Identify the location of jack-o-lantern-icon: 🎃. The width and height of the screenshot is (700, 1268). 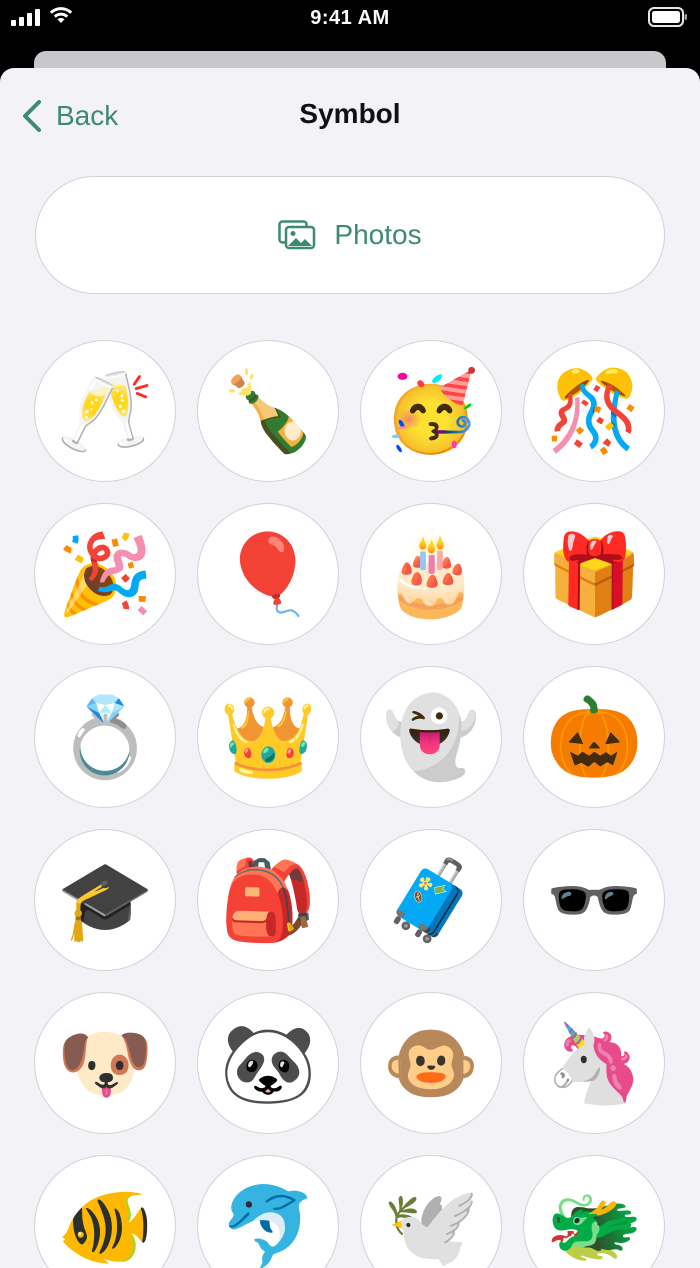
(594, 737).